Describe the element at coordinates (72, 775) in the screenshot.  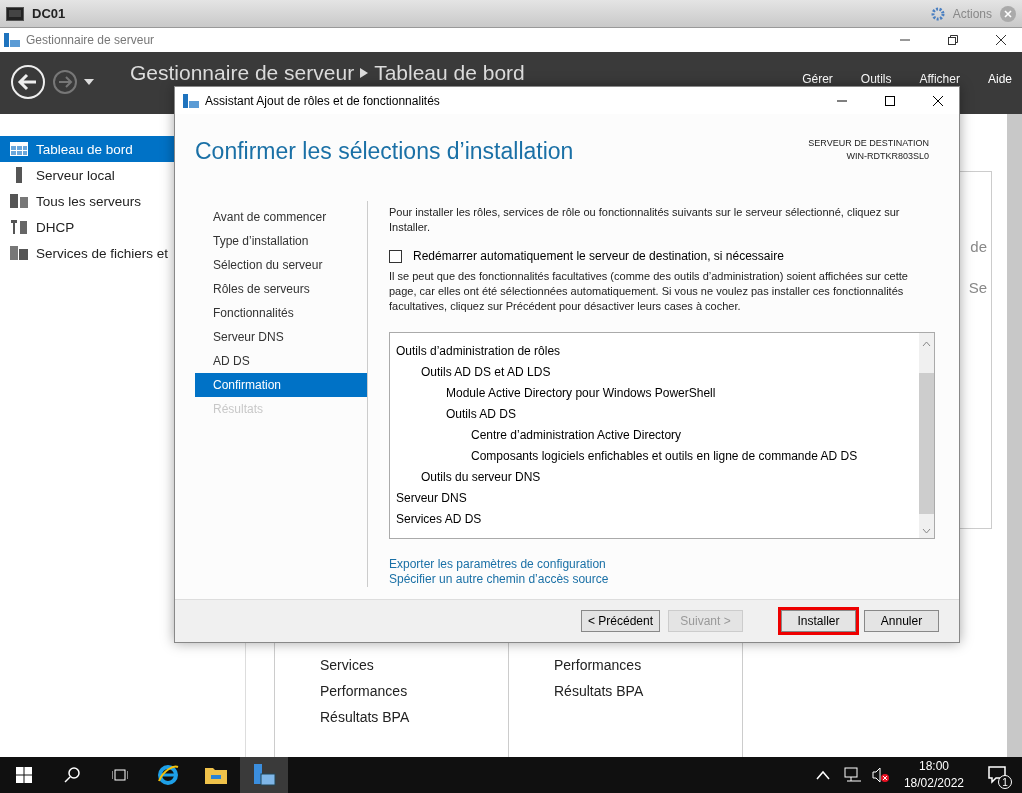
I see `search-icon` at that location.